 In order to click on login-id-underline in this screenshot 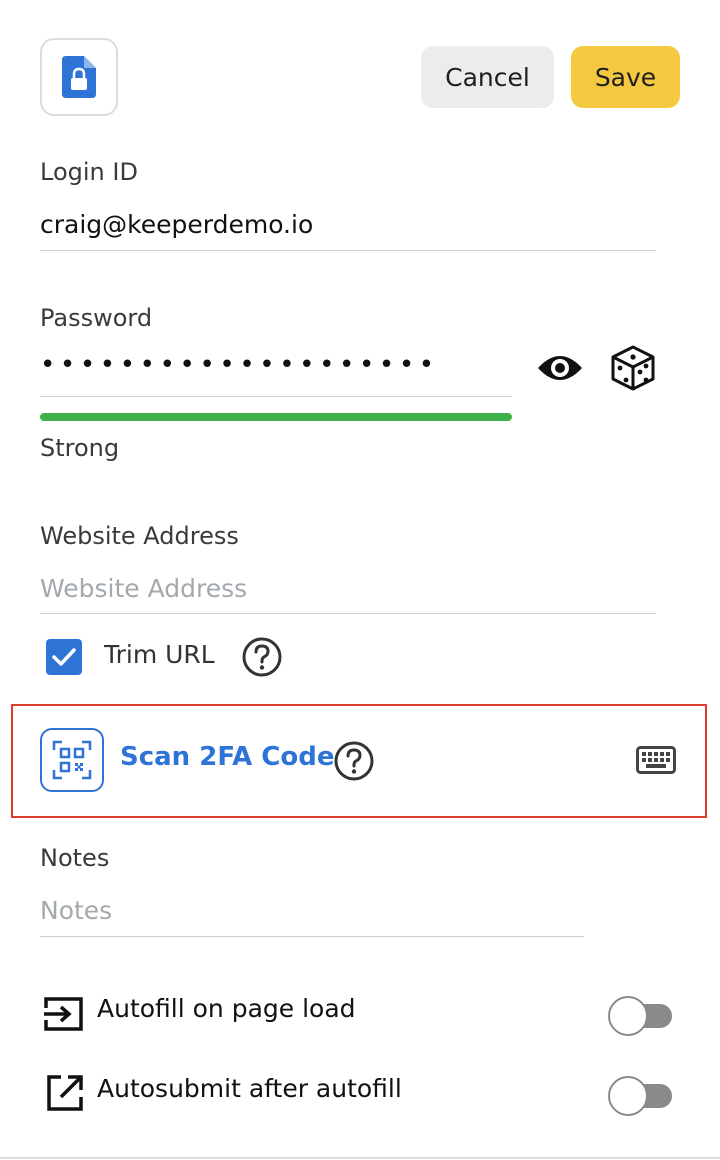, I will do `click(348, 250)`.